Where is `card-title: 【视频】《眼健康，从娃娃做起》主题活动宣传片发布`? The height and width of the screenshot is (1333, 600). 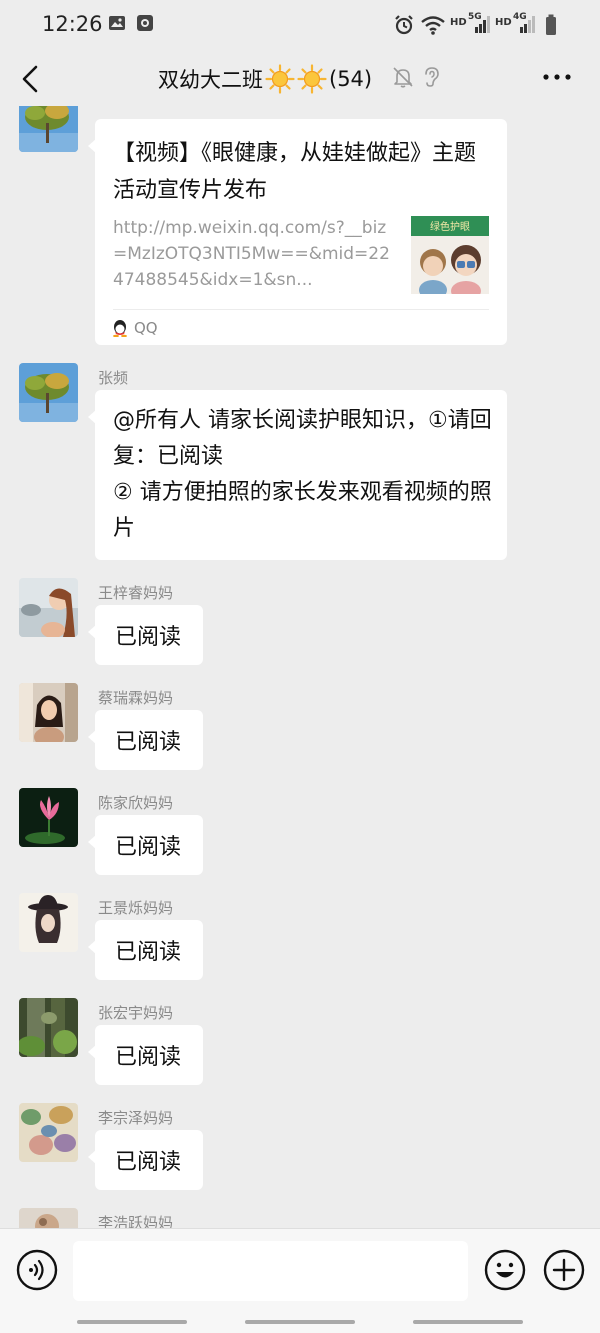
card-title: 【视频】《眼健康，从娃娃做起》主题活动宣传片发布 is located at coordinates (295, 172).